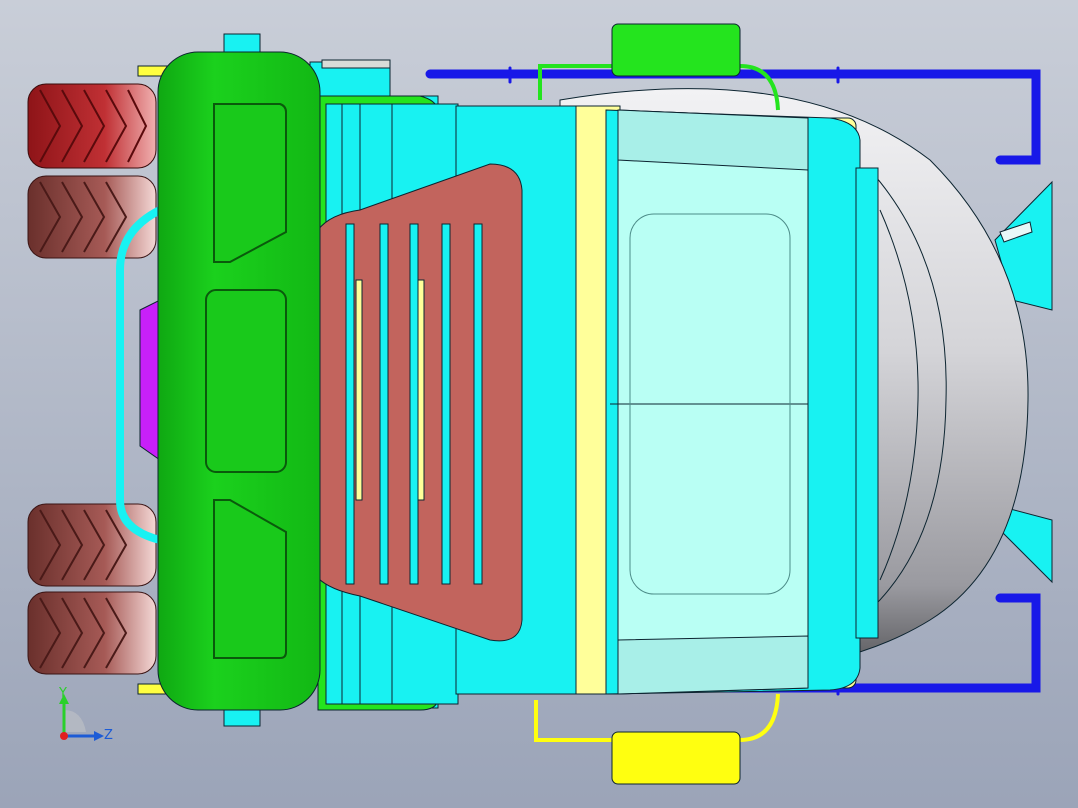 Image resolution: width=1078 pixels, height=808 pixels. I want to click on front-left-tire-outer, so click(92, 126).